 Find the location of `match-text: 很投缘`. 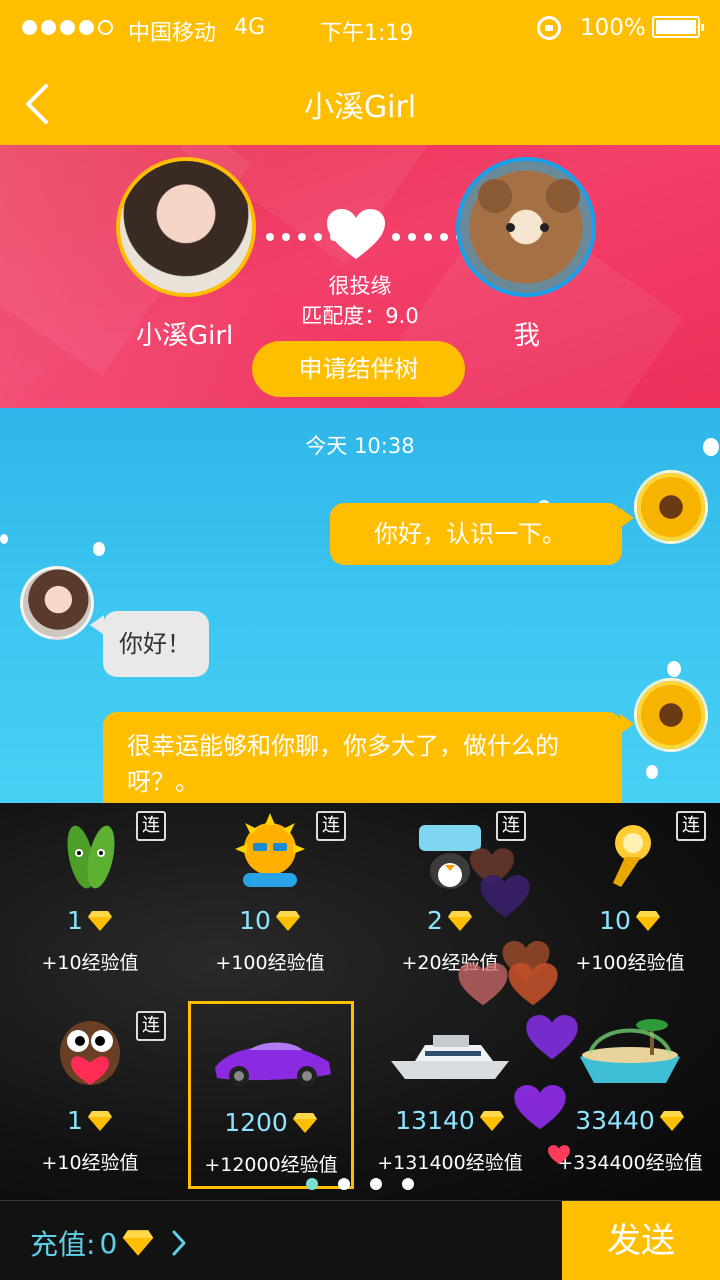

match-text: 很投缘 is located at coordinates (360, 286).